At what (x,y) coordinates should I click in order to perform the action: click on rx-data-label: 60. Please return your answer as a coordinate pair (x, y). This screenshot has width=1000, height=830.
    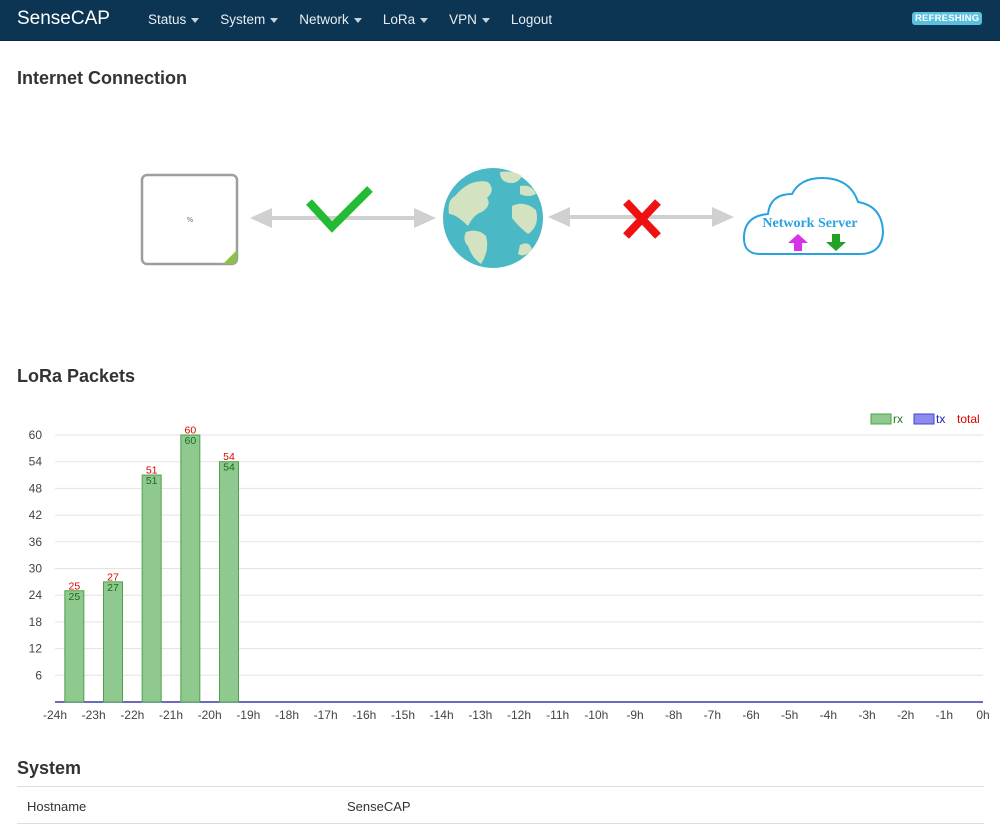
    Looking at the image, I should click on (190, 441).